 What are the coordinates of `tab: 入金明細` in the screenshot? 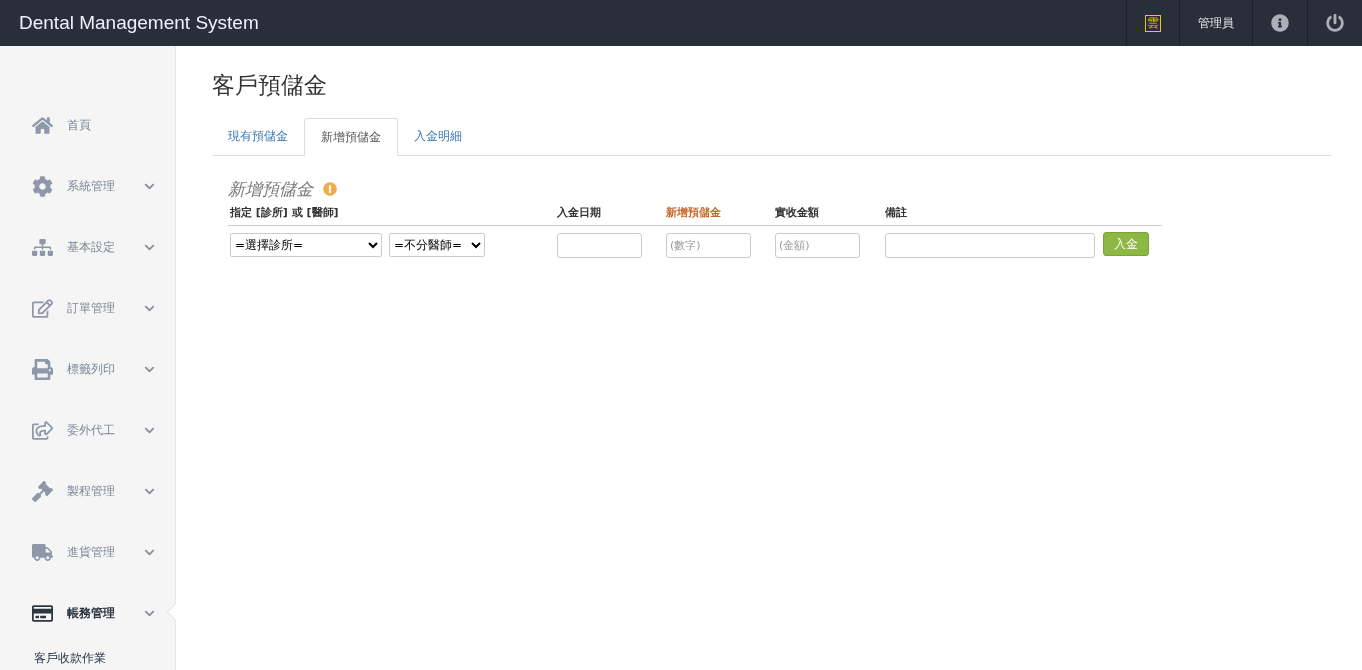 It's located at (438, 136).